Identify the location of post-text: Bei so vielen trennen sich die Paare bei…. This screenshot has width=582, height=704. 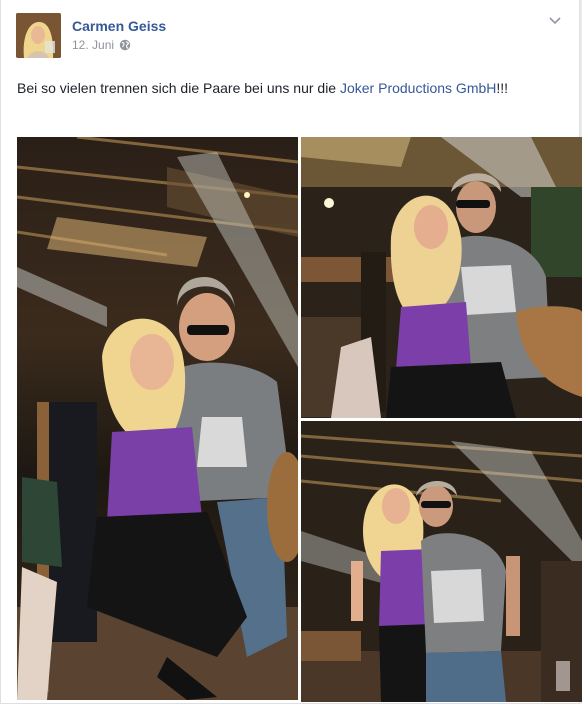
(289, 88).